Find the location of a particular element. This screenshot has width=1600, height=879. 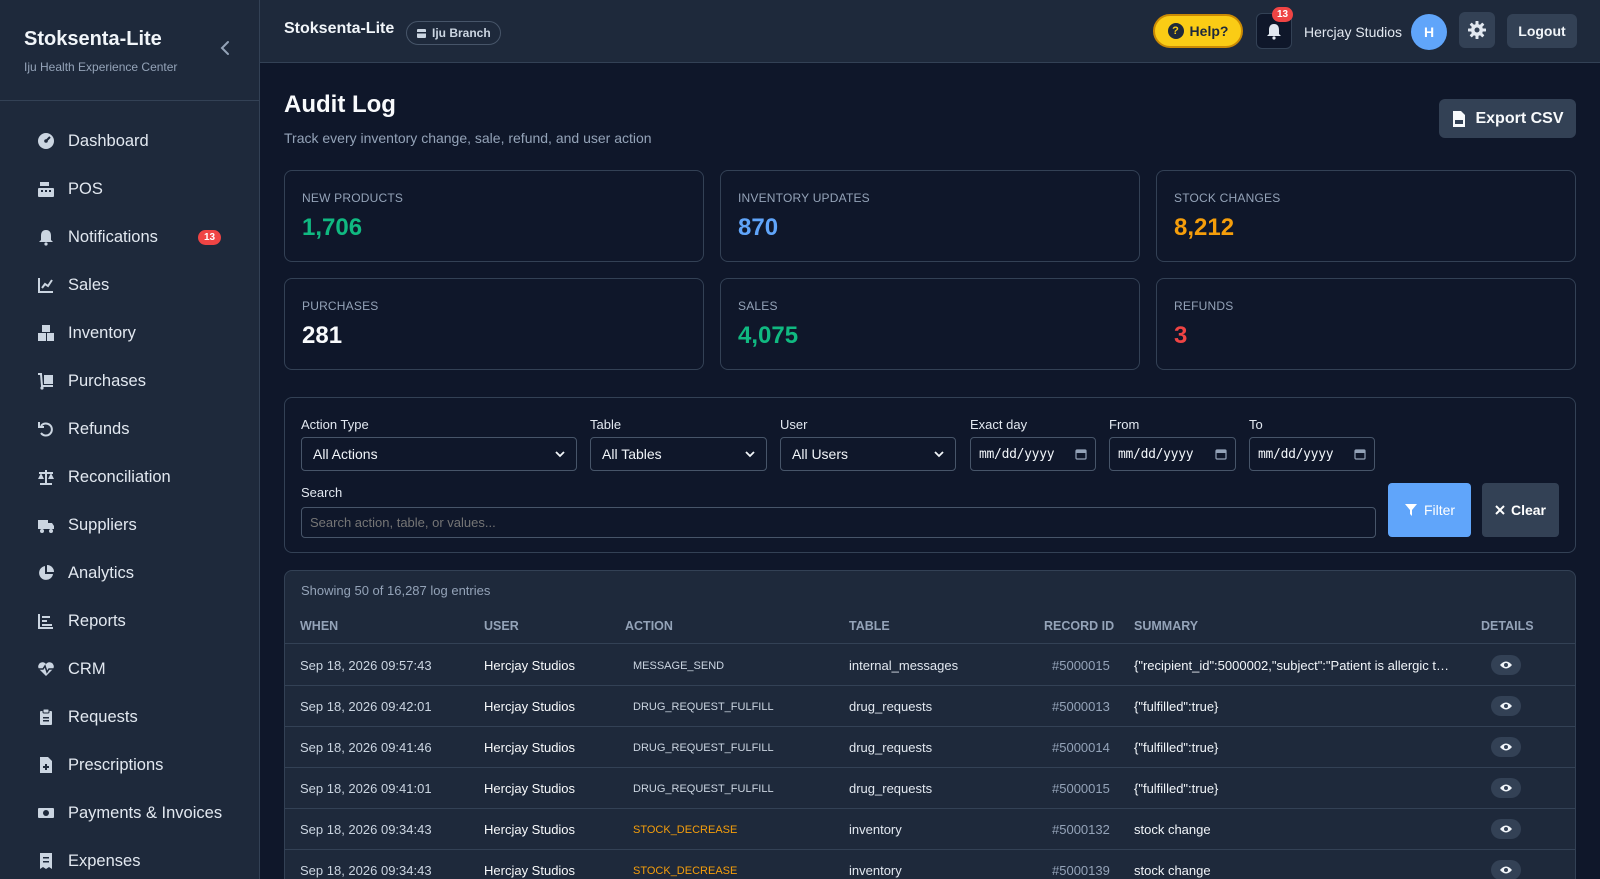

table-label: Table is located at coordinates (606, 424).